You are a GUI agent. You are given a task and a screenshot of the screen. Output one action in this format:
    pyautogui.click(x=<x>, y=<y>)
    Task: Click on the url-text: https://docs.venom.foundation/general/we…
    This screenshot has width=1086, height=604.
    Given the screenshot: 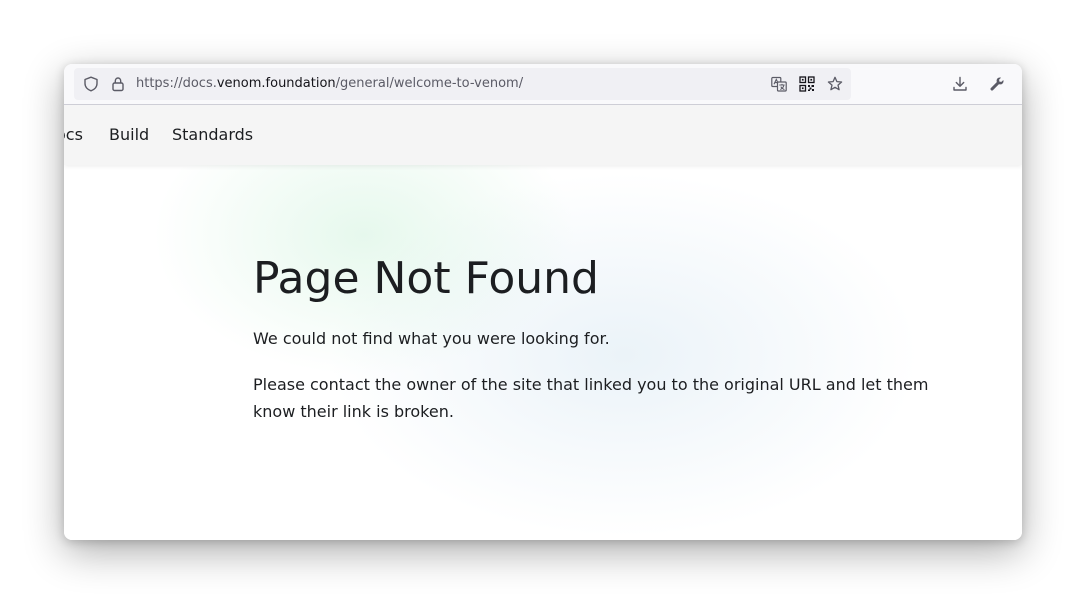 What is the action you would take?
    pyautogui.click(x=329, y=84)
    